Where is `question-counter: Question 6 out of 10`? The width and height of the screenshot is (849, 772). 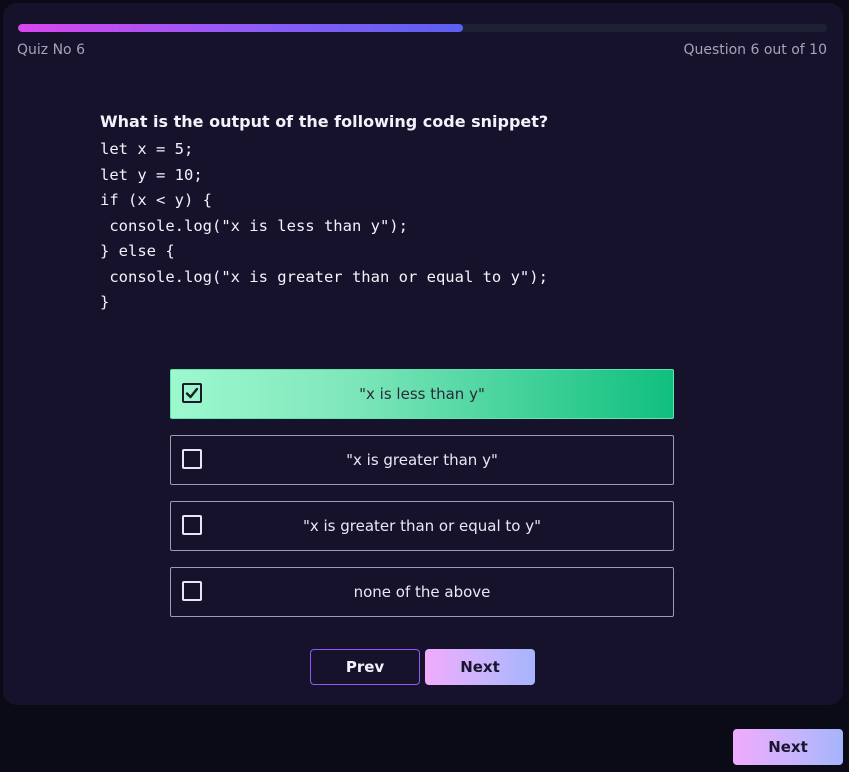
question-counter: Question 6 out of 10 is located at coordinates (755, 50).